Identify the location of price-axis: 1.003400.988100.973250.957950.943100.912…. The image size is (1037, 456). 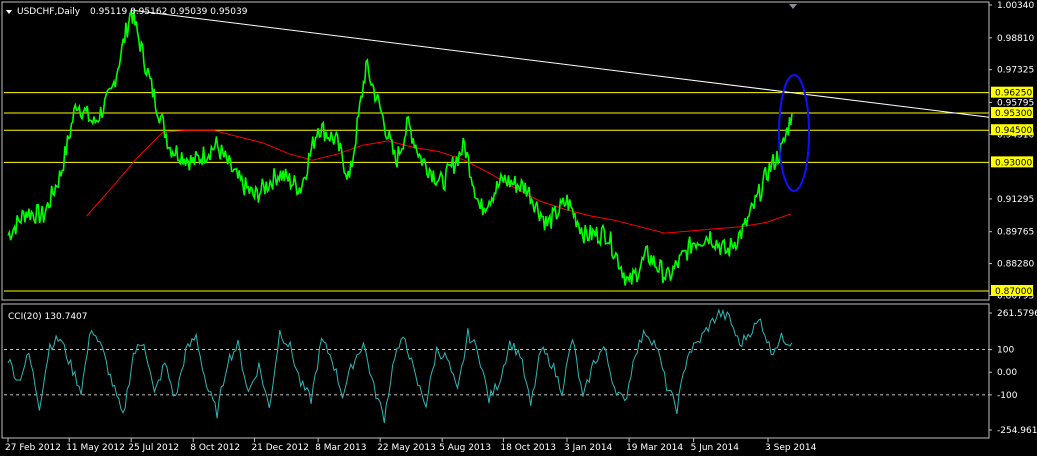
(1011, 151).